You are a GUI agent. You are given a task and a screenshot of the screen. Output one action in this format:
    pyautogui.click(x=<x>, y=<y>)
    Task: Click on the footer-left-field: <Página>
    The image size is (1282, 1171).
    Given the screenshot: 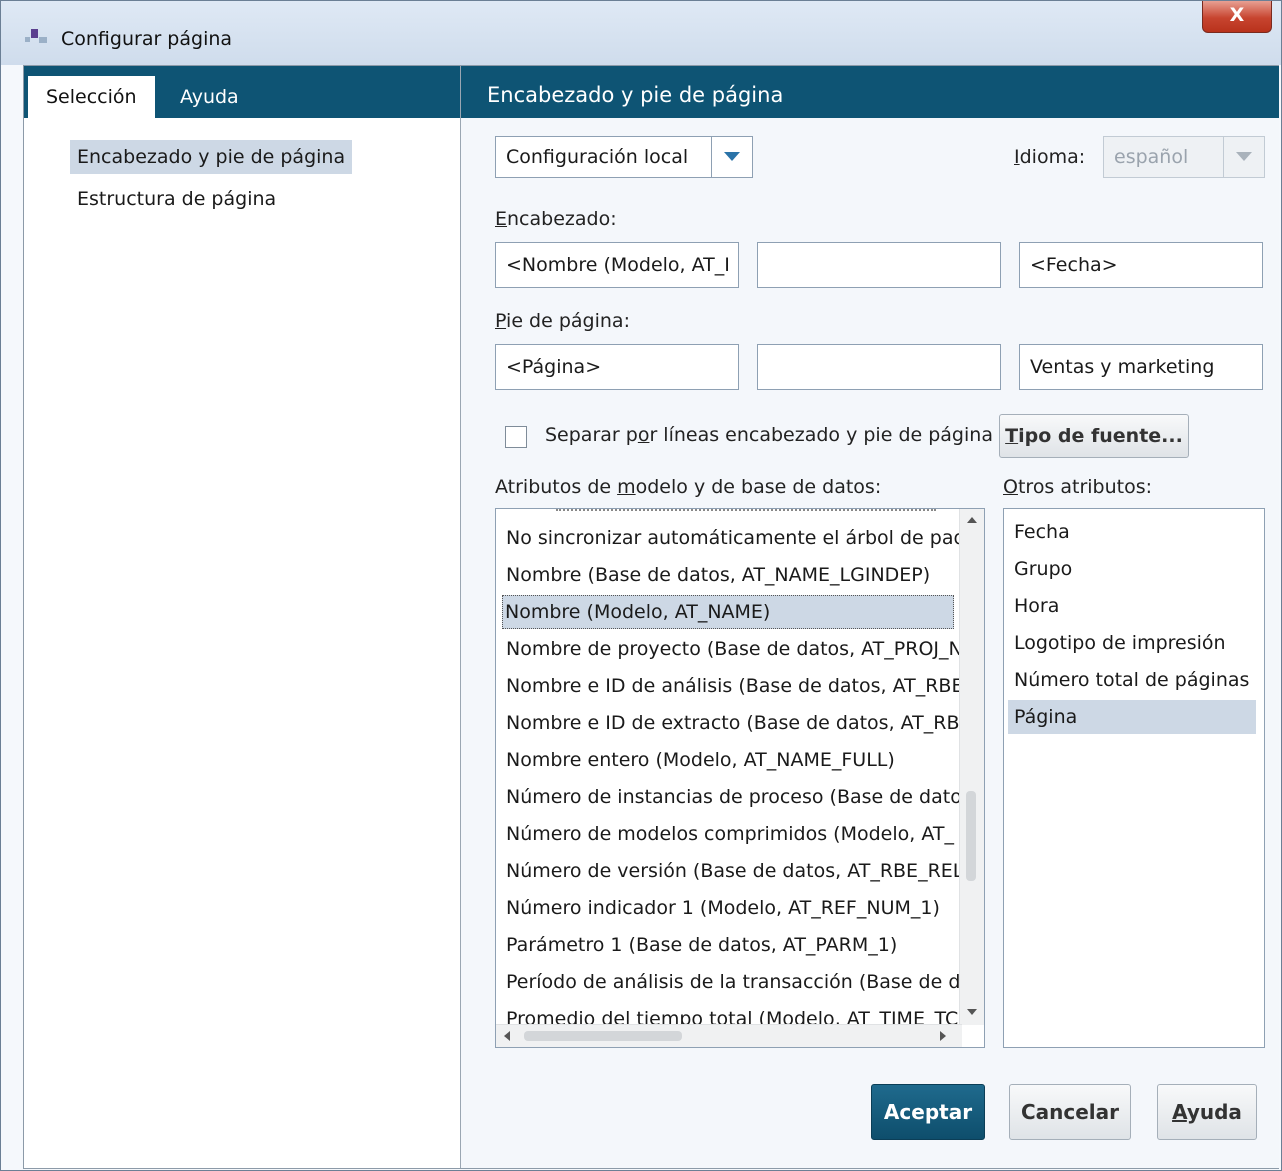 What is the action you would take?
    pyautogui.click(x=617, y=367)
    